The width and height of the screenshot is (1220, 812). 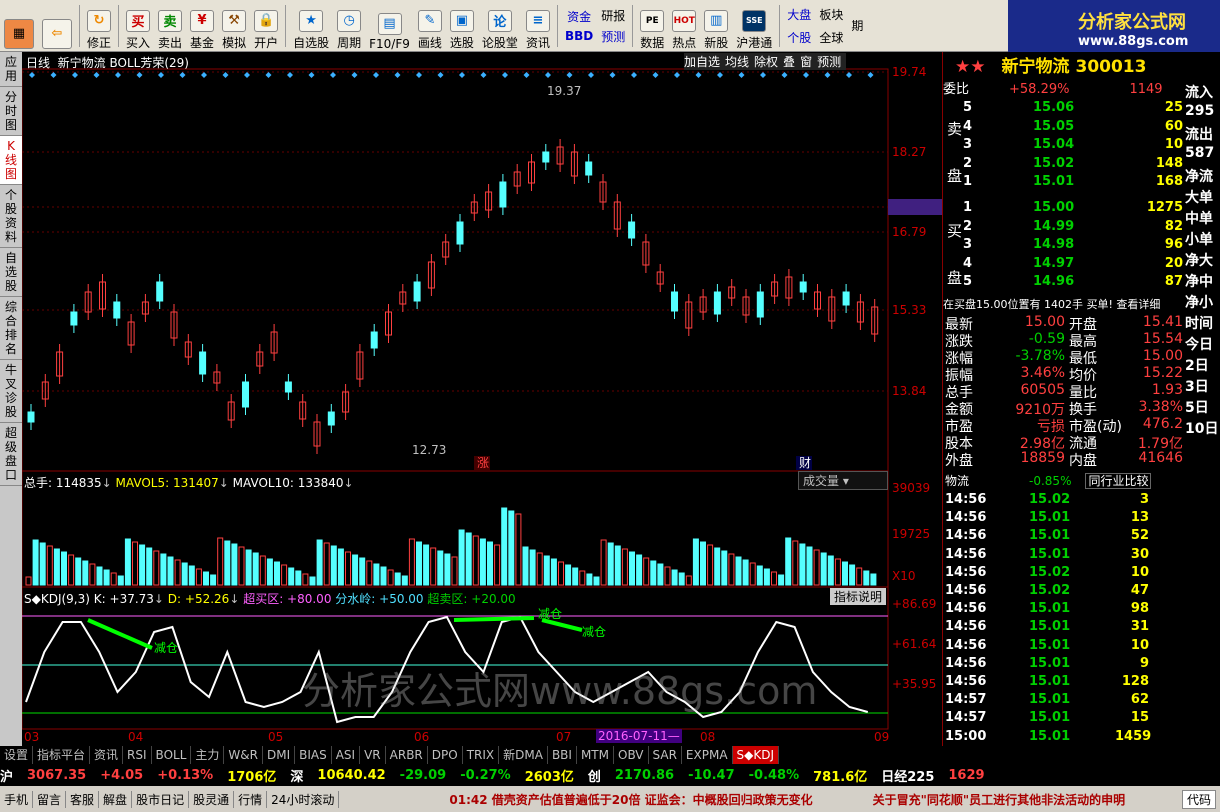 I want to click on leftnav-item-4: 自选股, so click(x=11, y=272).